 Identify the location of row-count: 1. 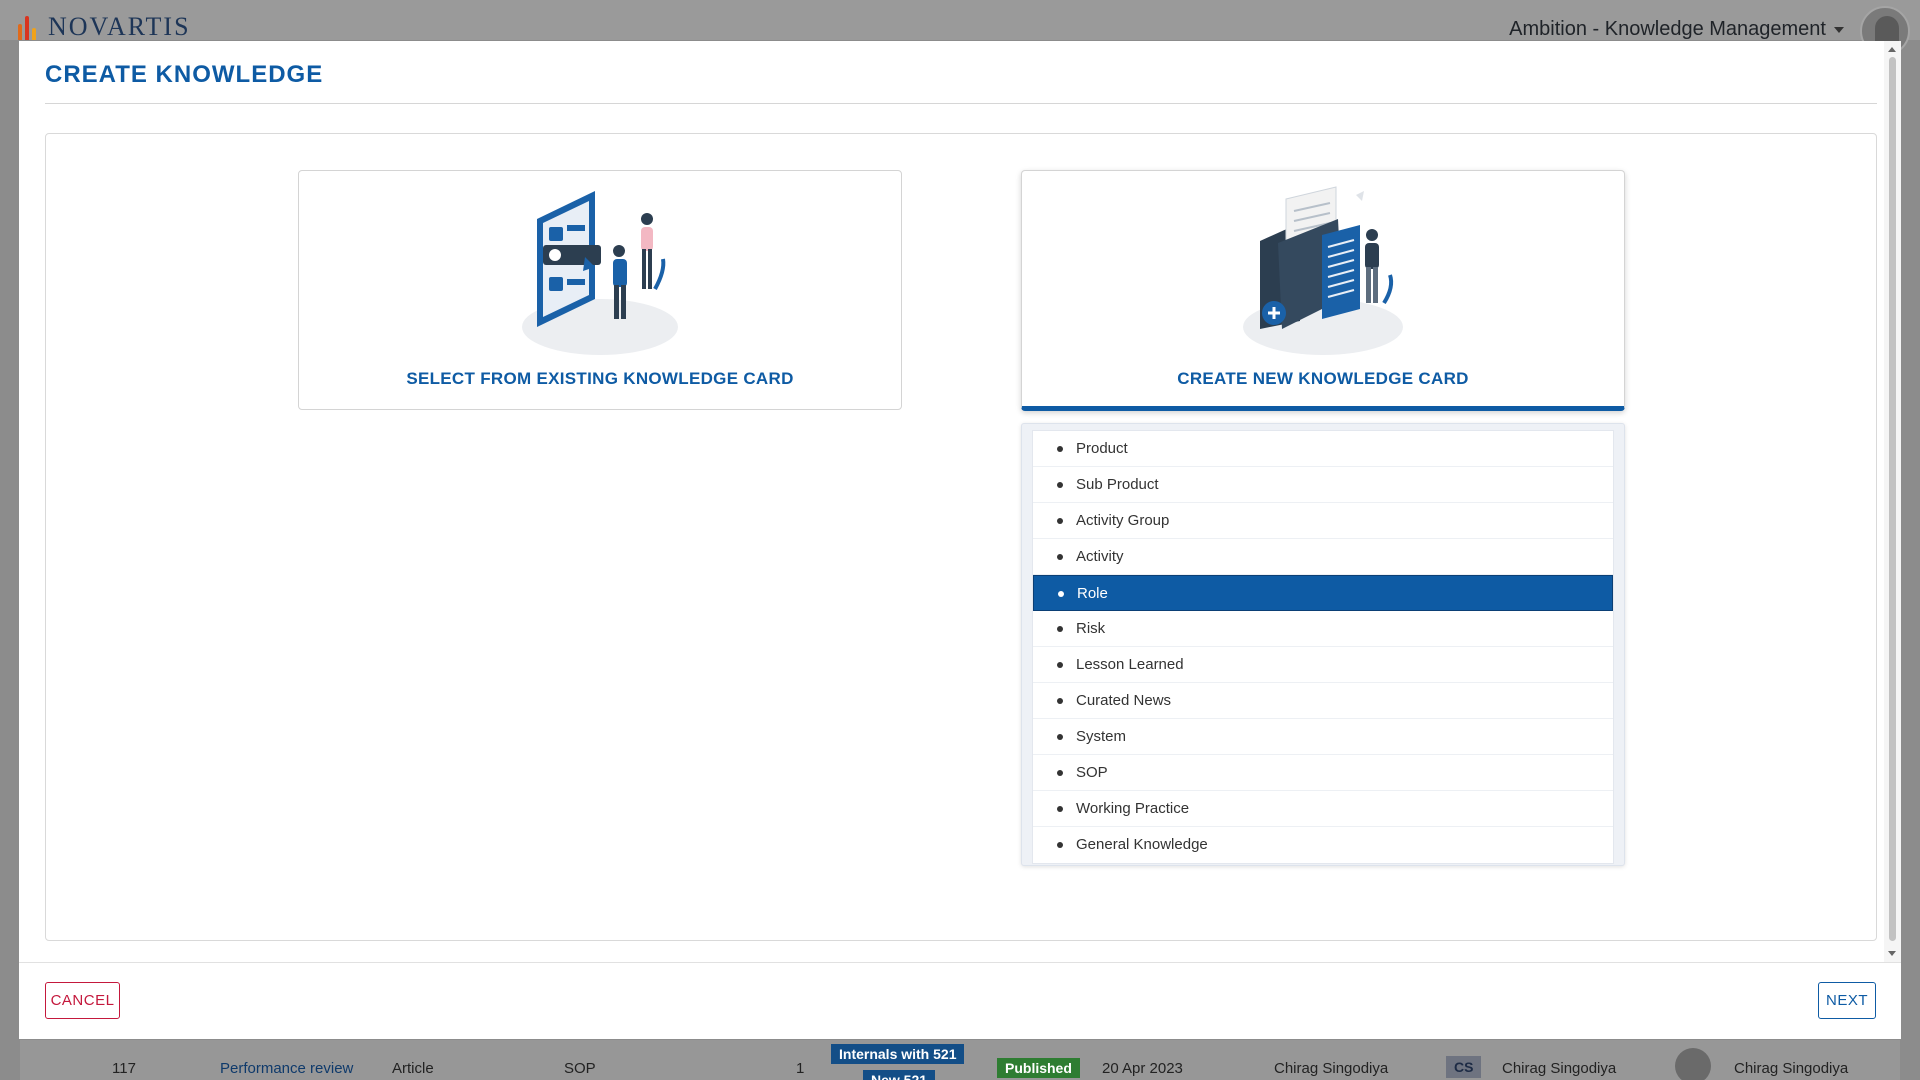
(800, 1068).